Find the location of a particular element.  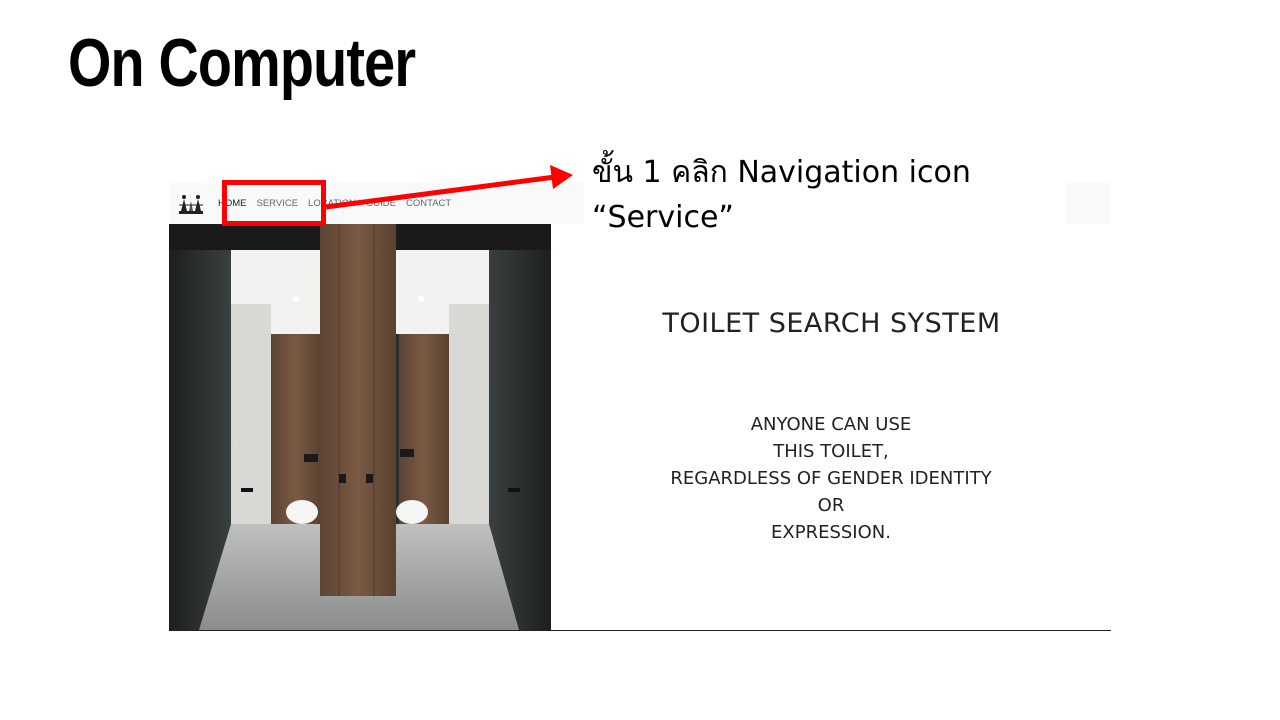

annotation-arrow-icon is located at coordinates (449, 187).